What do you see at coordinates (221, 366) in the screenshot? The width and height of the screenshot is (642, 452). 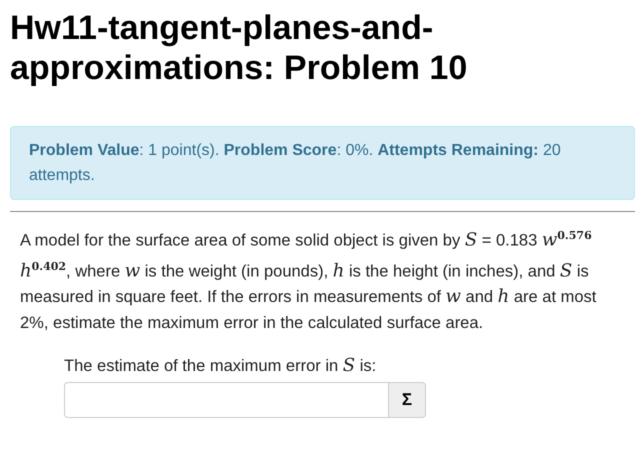 I see `answer-label: The estimate of the maximum error in S is:` at bounding box center [221, 366].